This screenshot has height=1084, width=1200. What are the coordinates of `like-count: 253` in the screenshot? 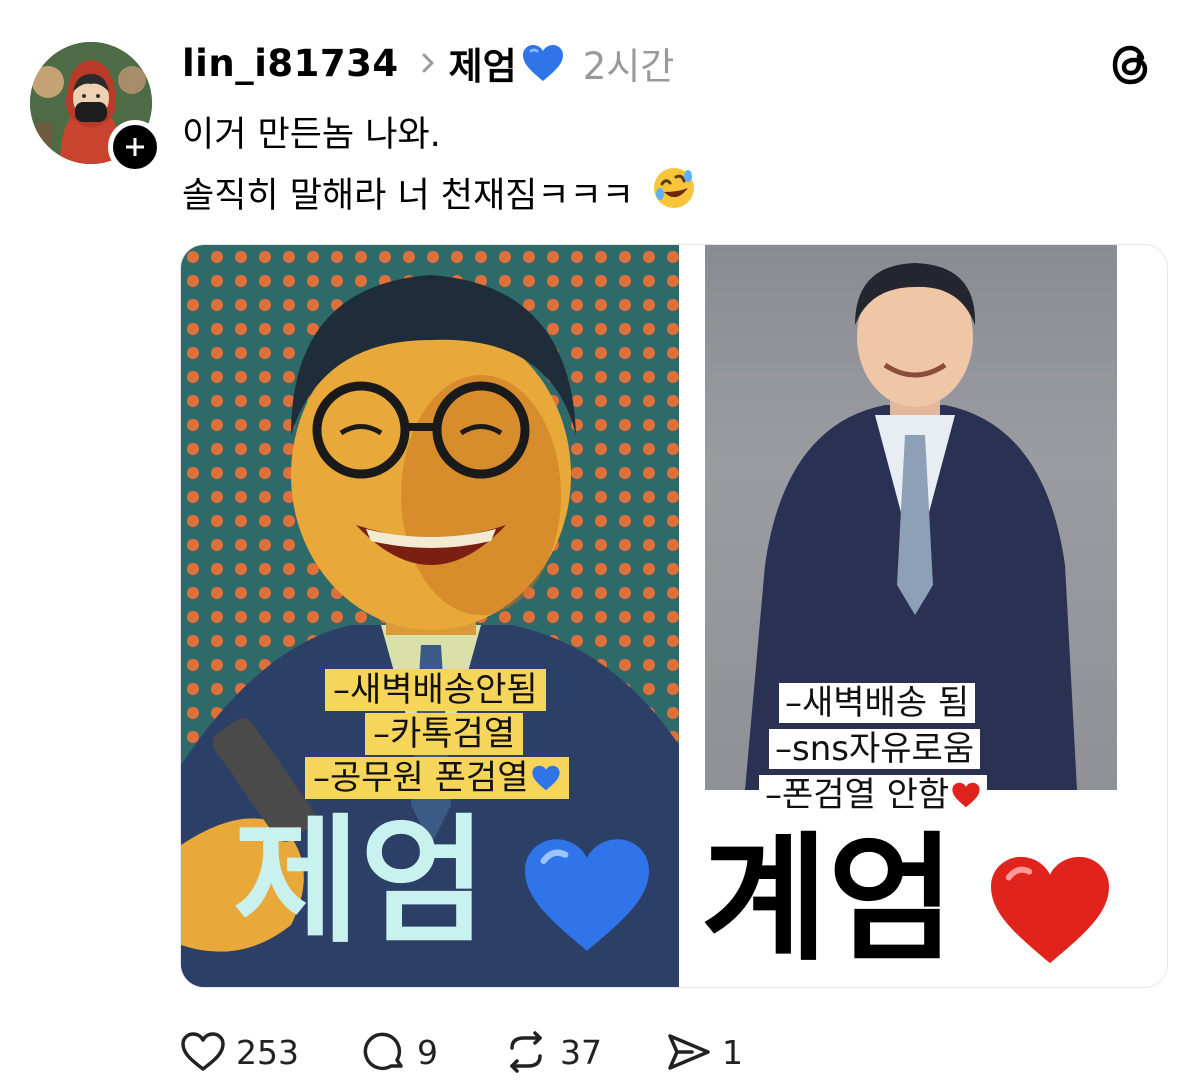 It's located at (267, 1052).